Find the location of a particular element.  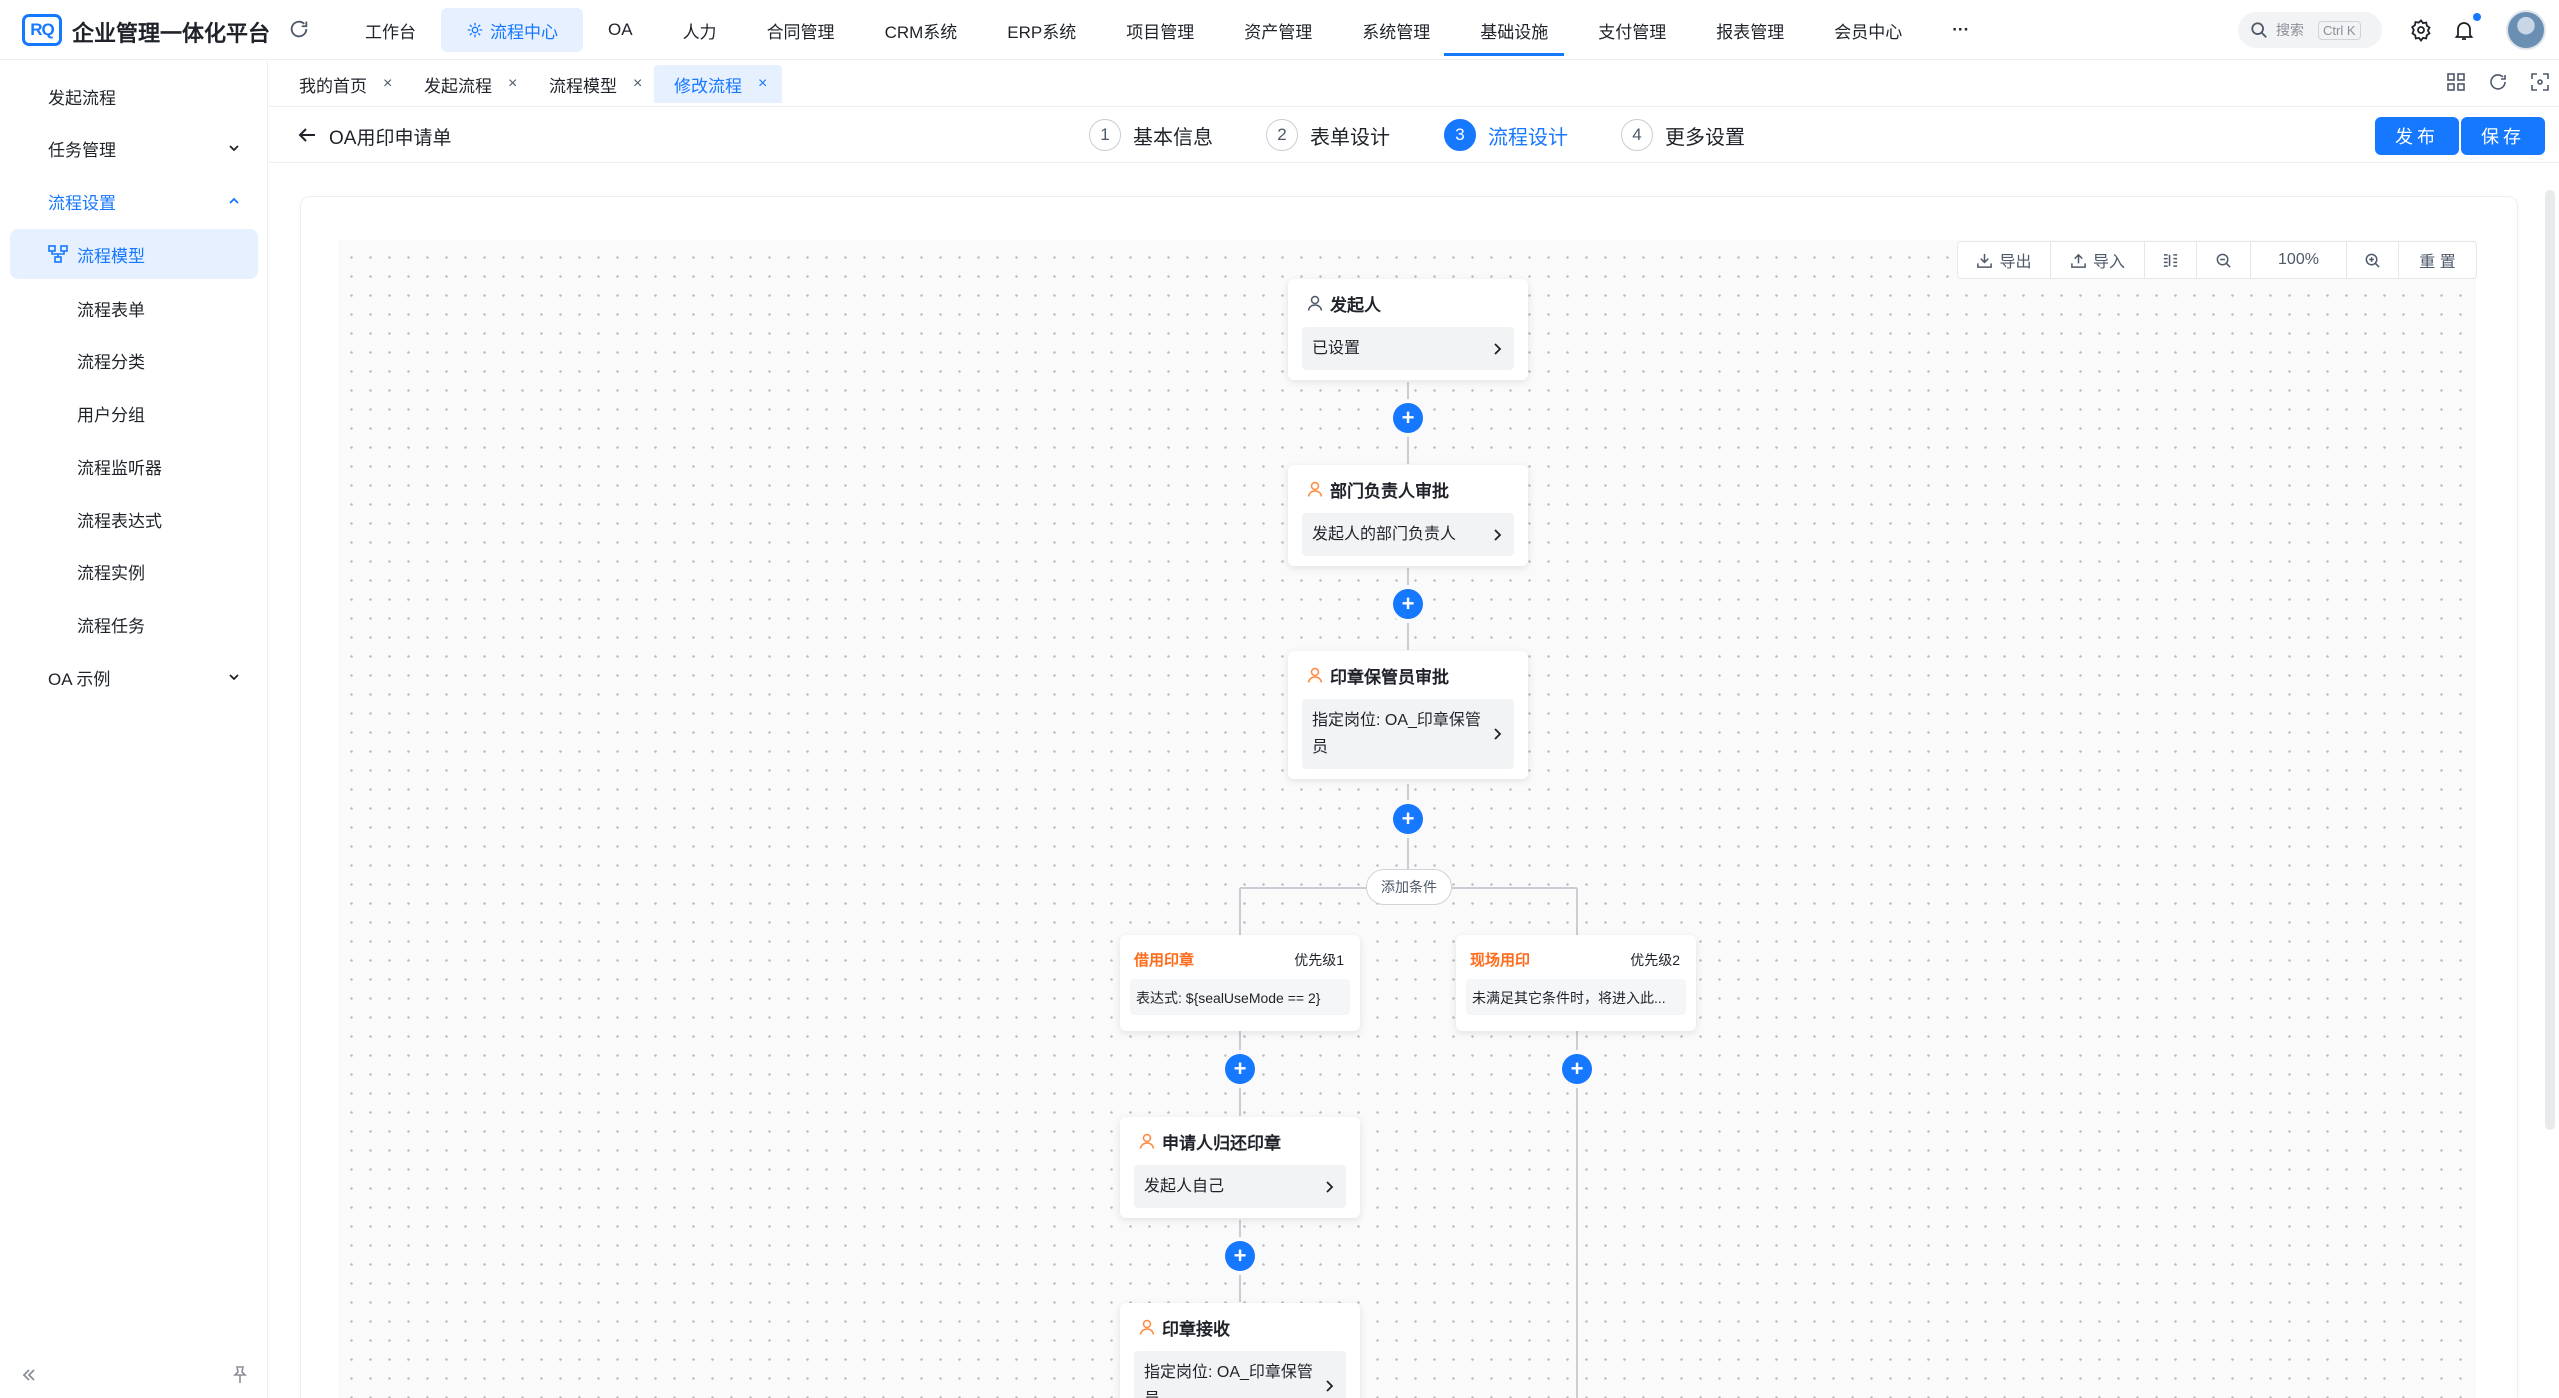

tab-label: 我的首页 is located at coordinates (333, 86).